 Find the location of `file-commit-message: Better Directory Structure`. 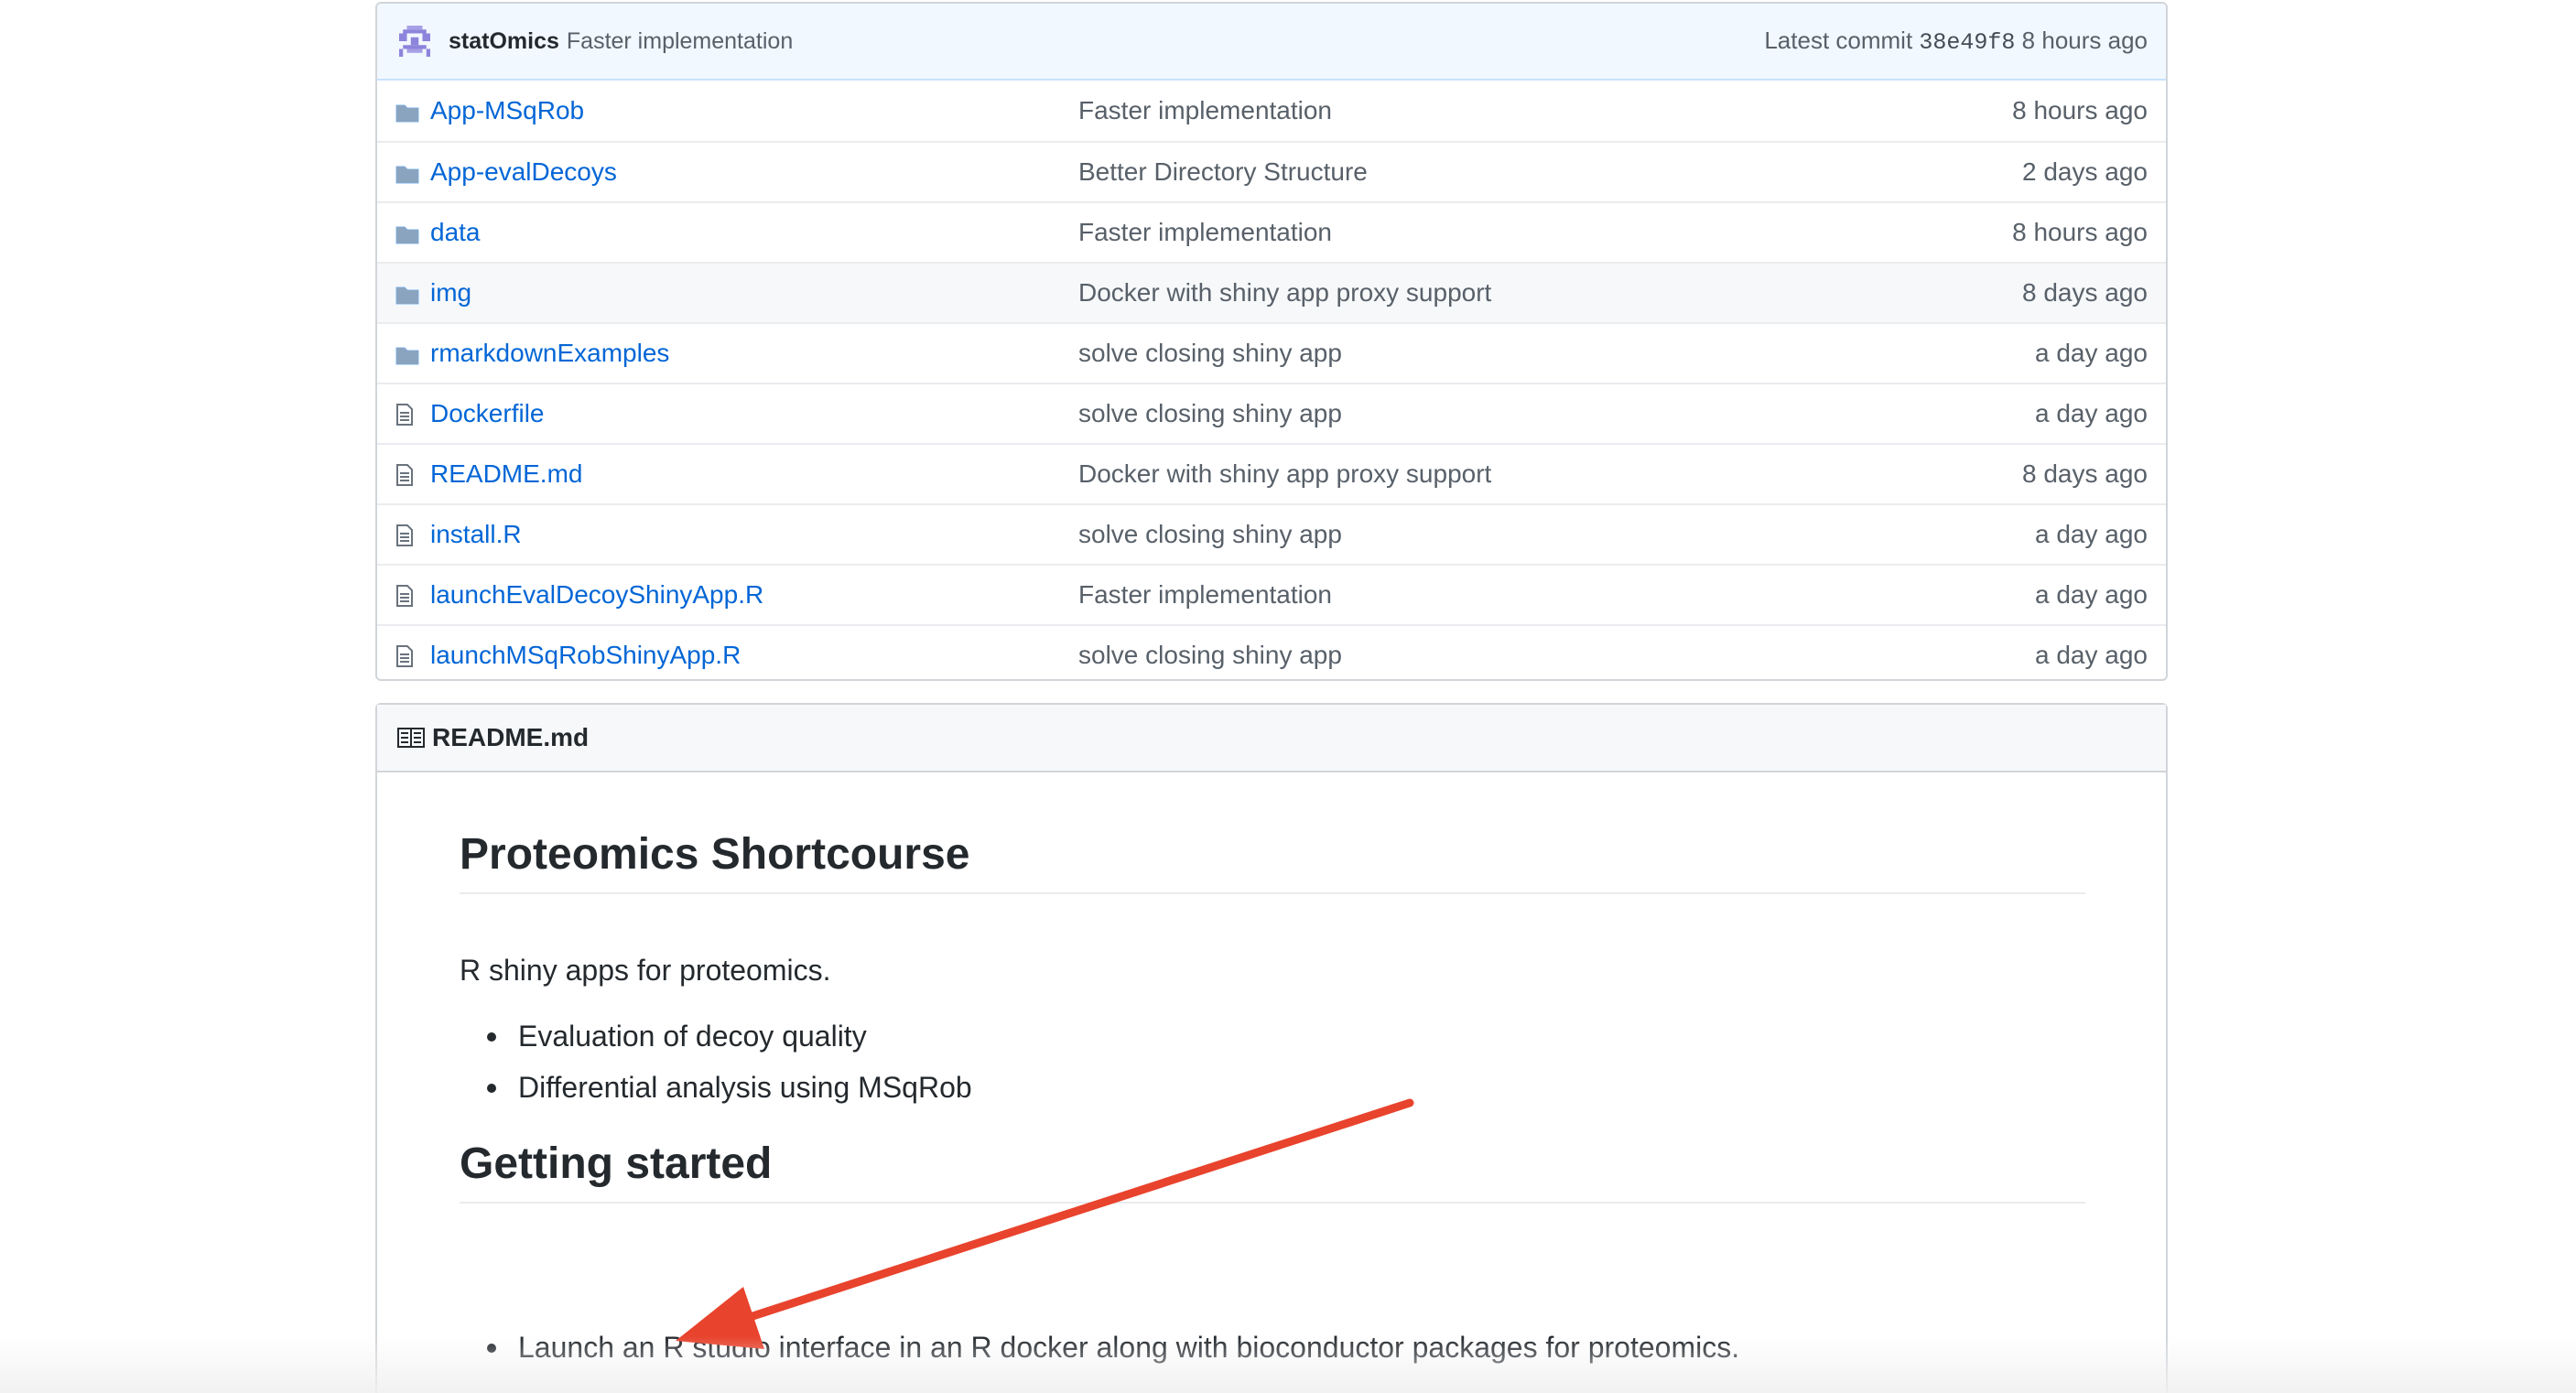

file-commit-message: Better Directory Structure is located at coordinates (1223, 172).